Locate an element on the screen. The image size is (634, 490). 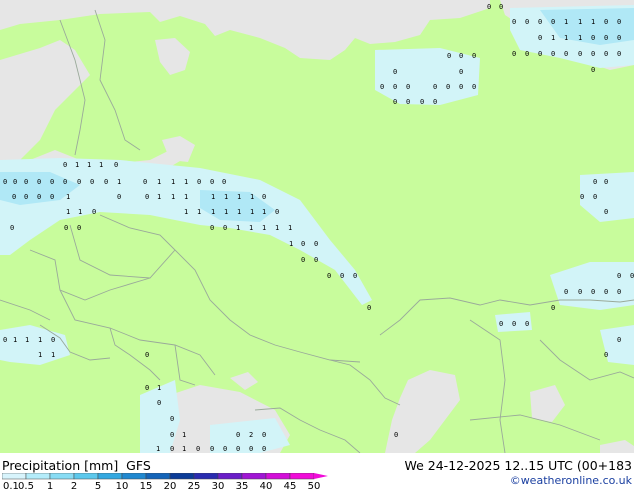
colorbar-tick-label: 35 is located at coordinates (242, 485).